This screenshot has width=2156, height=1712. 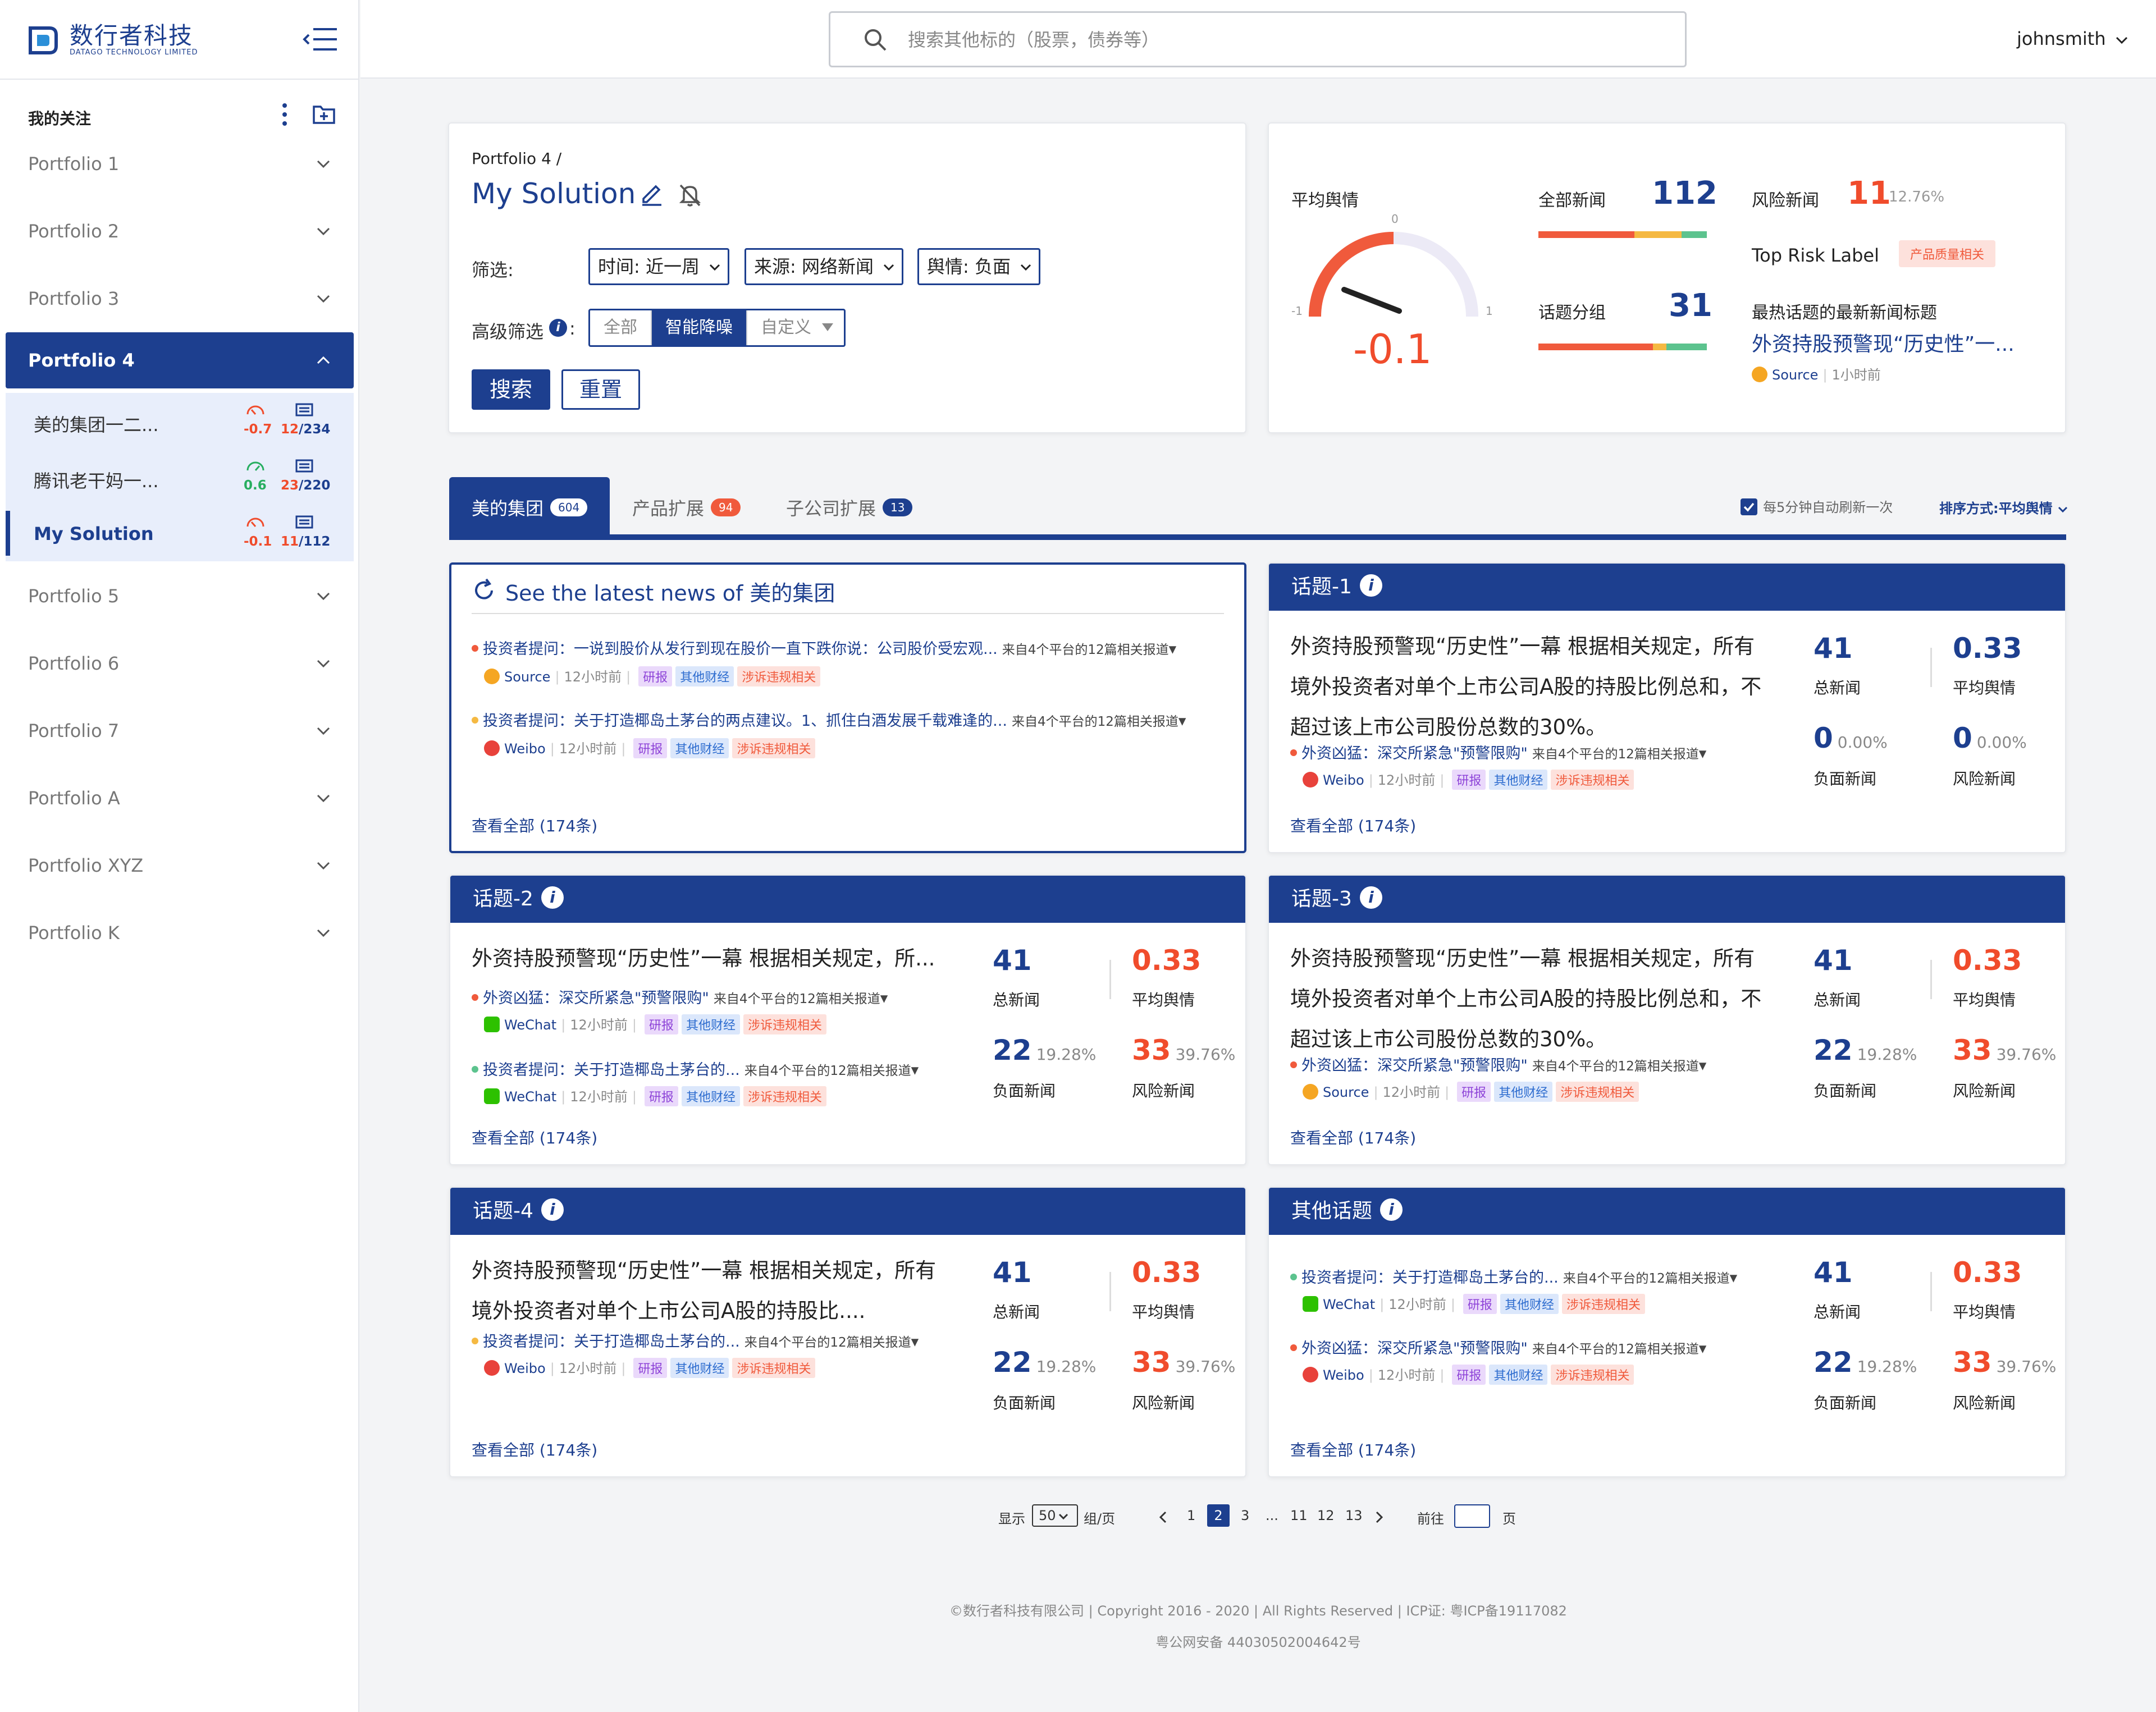 I want to click on reset-button: 重置, so click(x=600, y=389).